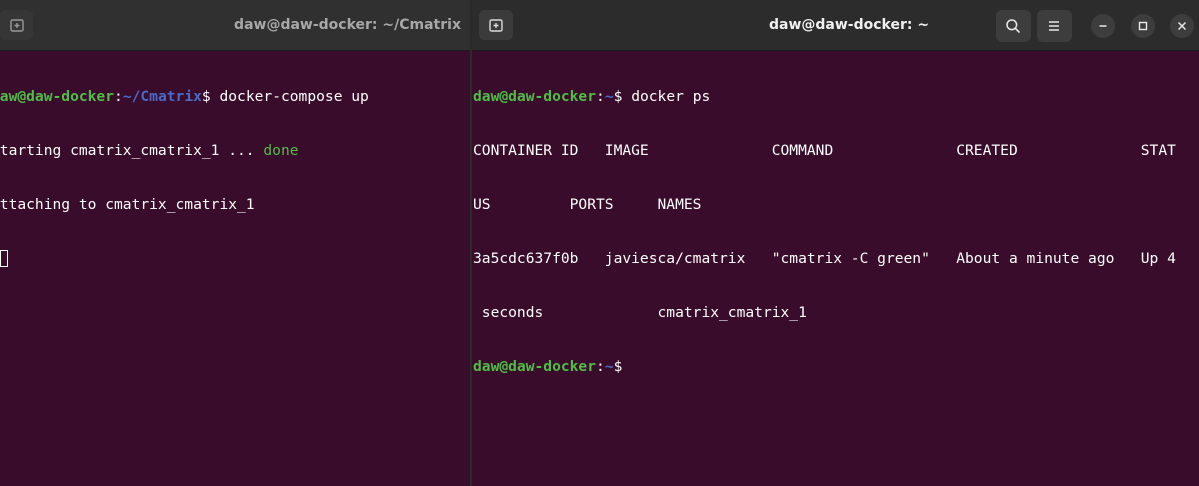  Describe the element at coordinates (640, 312) in the screenshot. I see `table-row-line: seconds cmatrix_cmatrix_1` at that location.